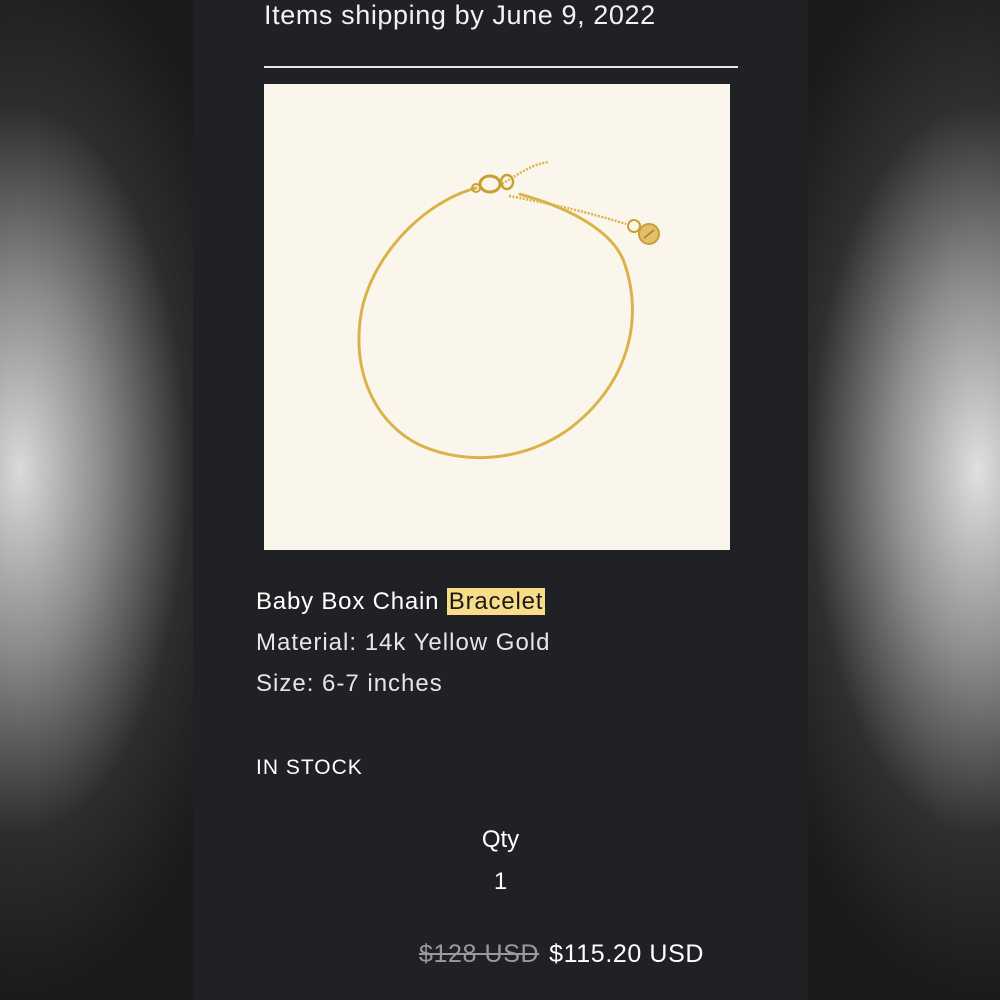  Describe the element at coordinates (508, 310) in the screenshot. I see `bracelet-image-icon` at that location.